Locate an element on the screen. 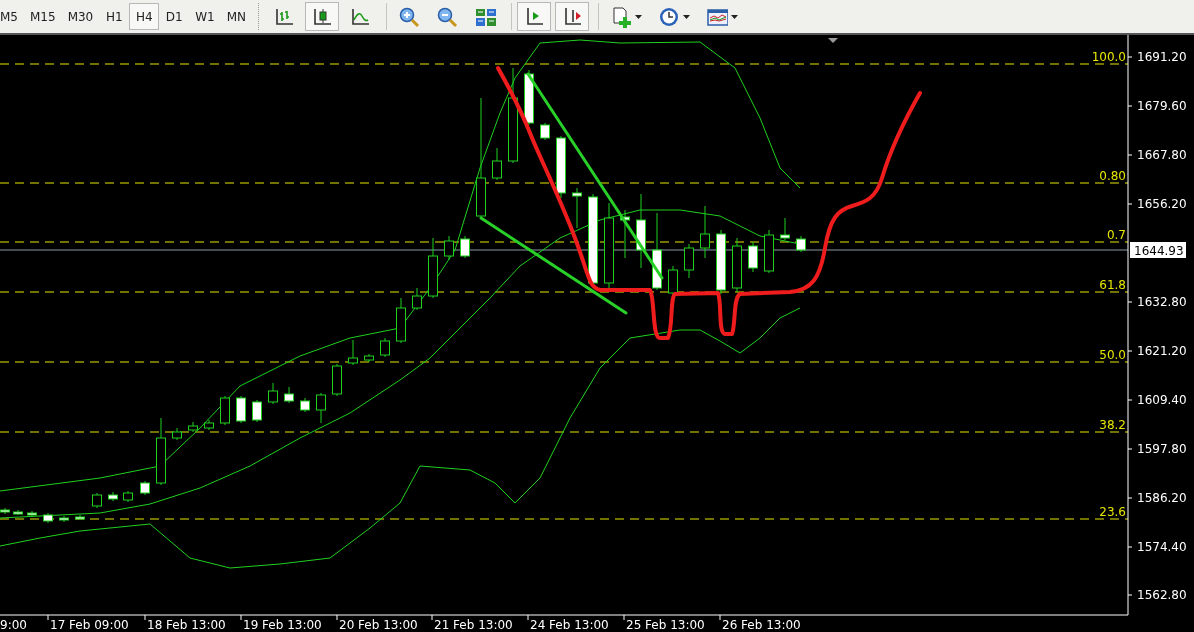 The height and width of the screenshot is (632, 1194). timeframe-button: H4 is located at coordinates (144, 16).